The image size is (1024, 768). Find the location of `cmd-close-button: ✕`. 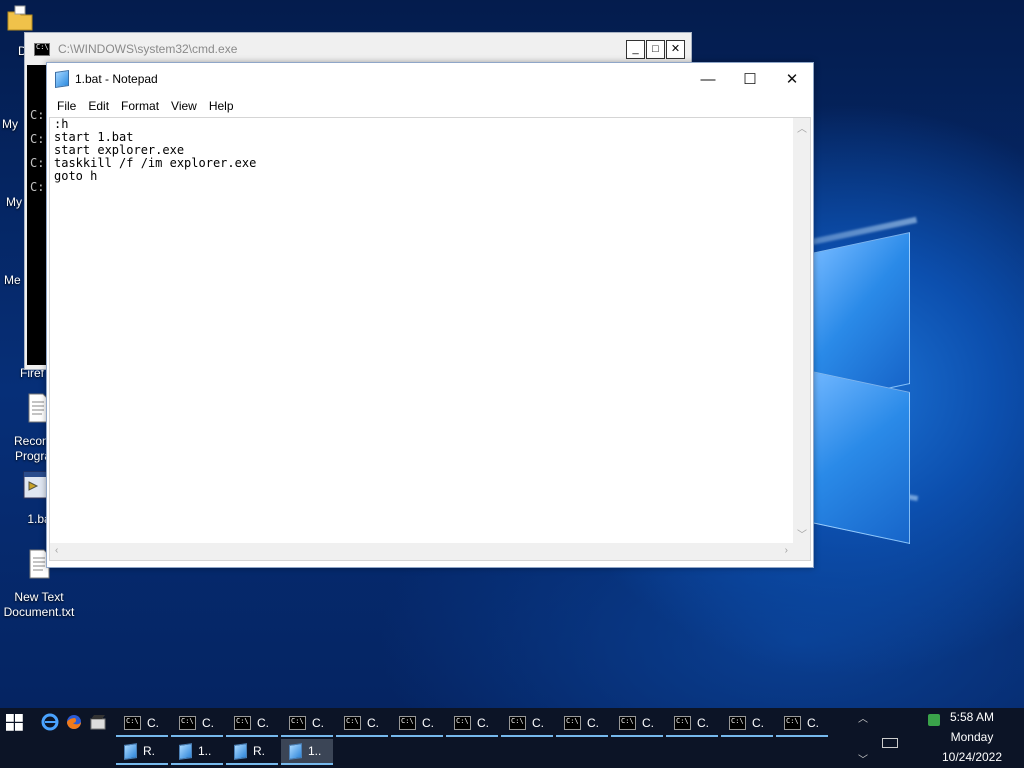

cmd-close-button: ✕ is located at coordinates (675, 49).